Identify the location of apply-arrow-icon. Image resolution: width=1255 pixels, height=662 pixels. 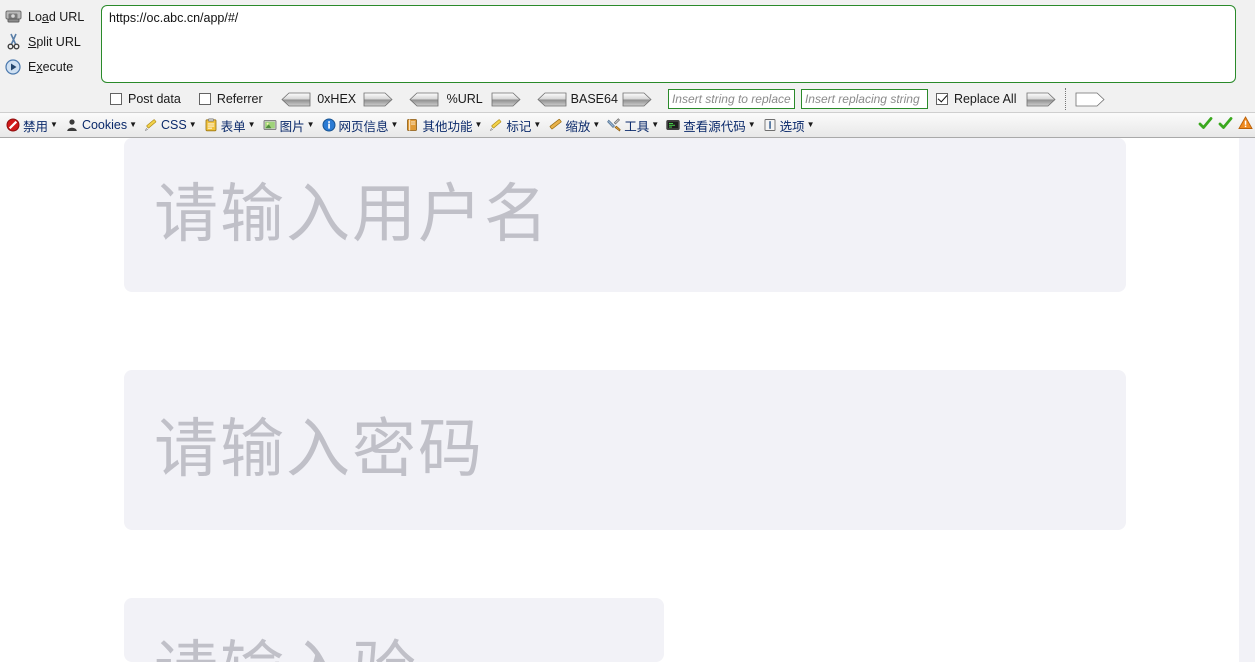
(1041, 99).